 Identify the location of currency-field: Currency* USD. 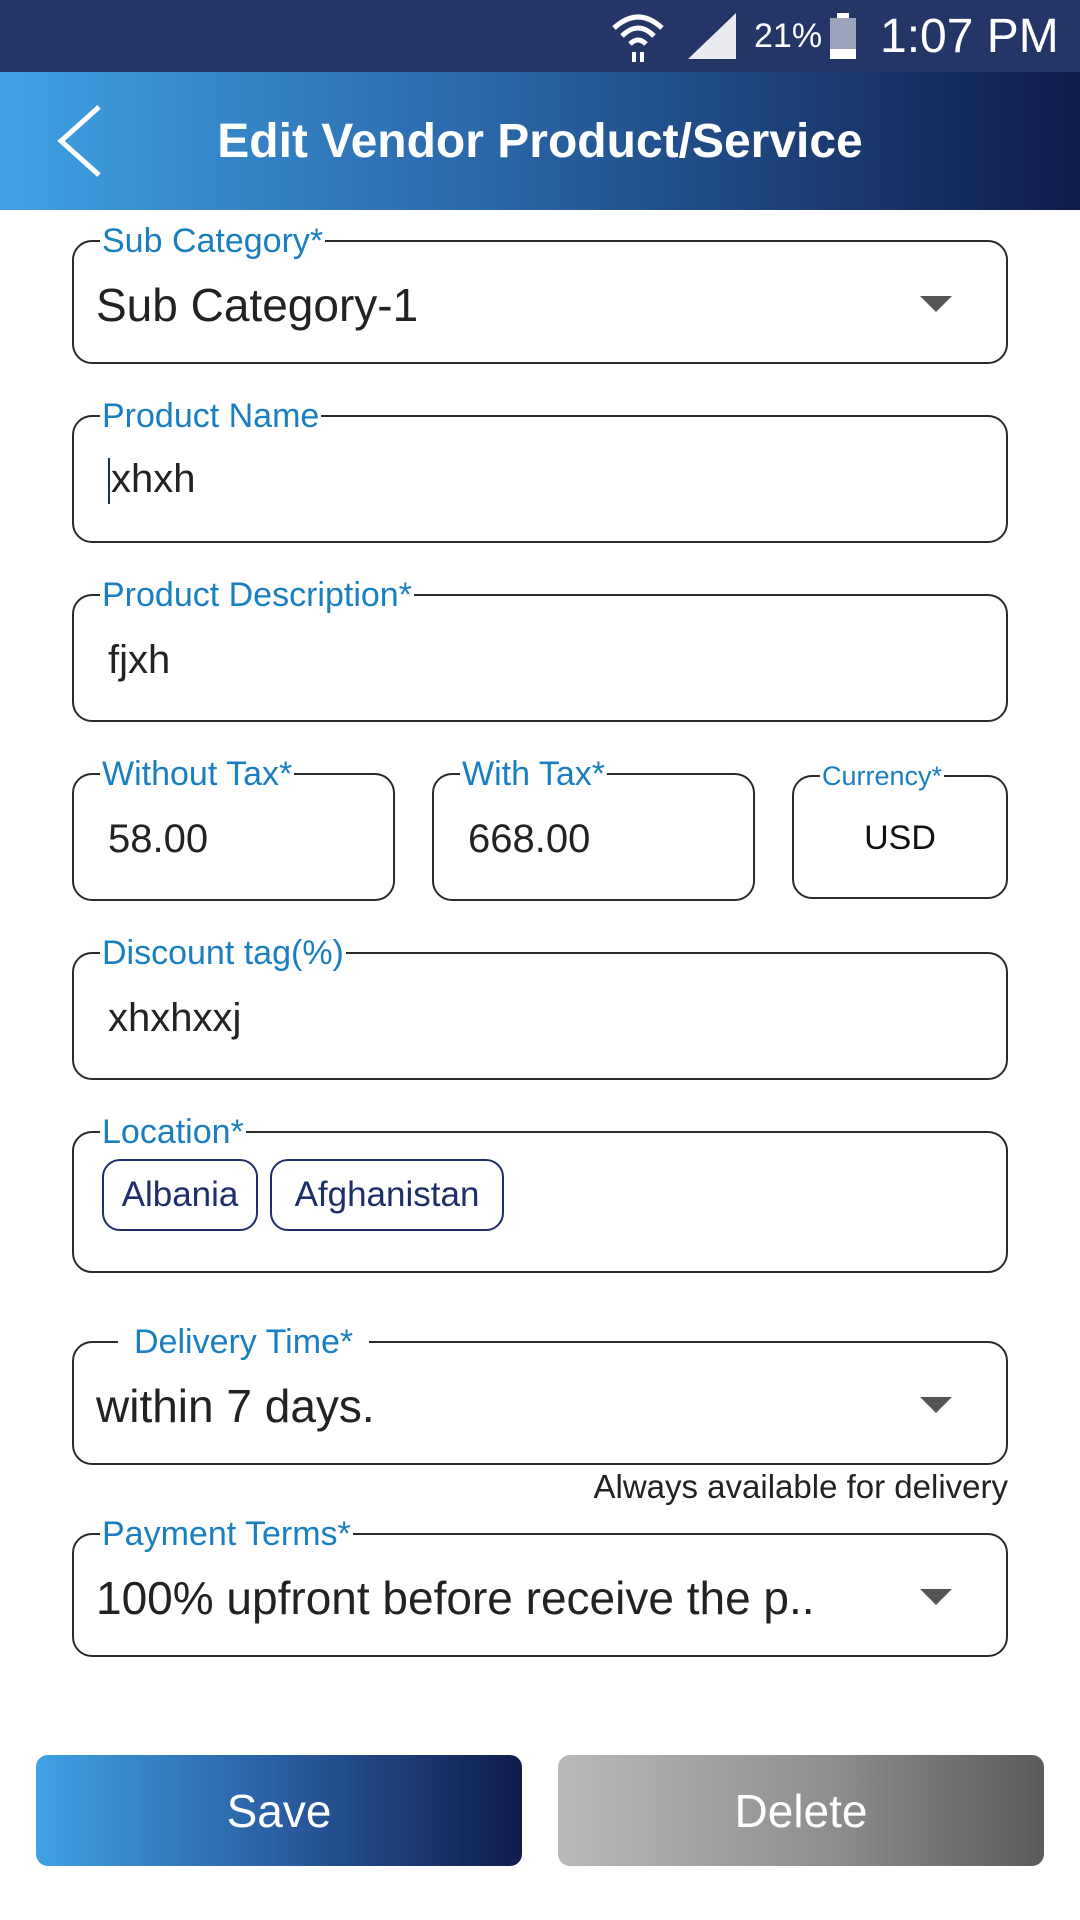
(900, 830).